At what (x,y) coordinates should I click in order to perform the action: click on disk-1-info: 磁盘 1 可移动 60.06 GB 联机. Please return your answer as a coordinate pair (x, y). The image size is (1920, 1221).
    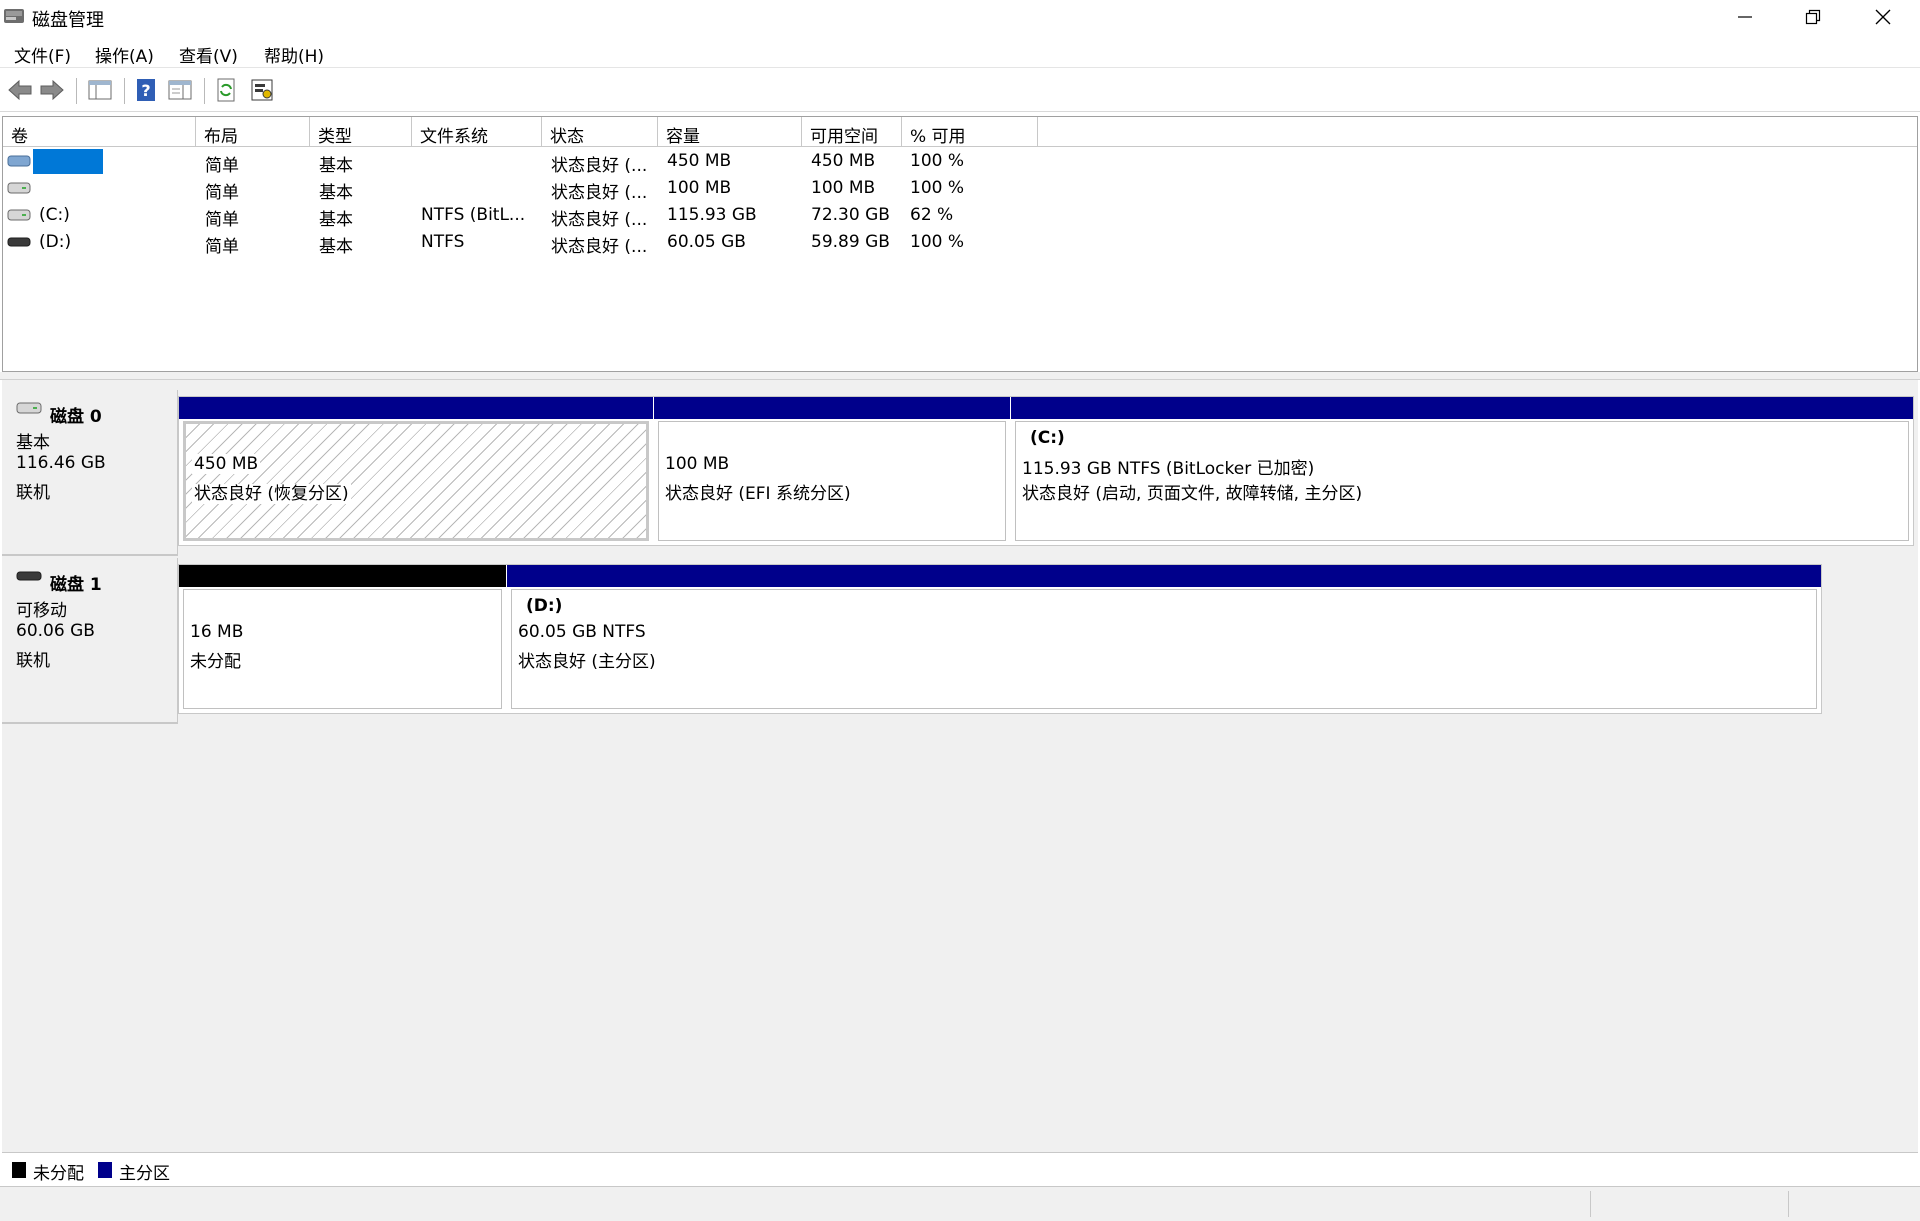
    Looking at the image, I should click on (90, 641).